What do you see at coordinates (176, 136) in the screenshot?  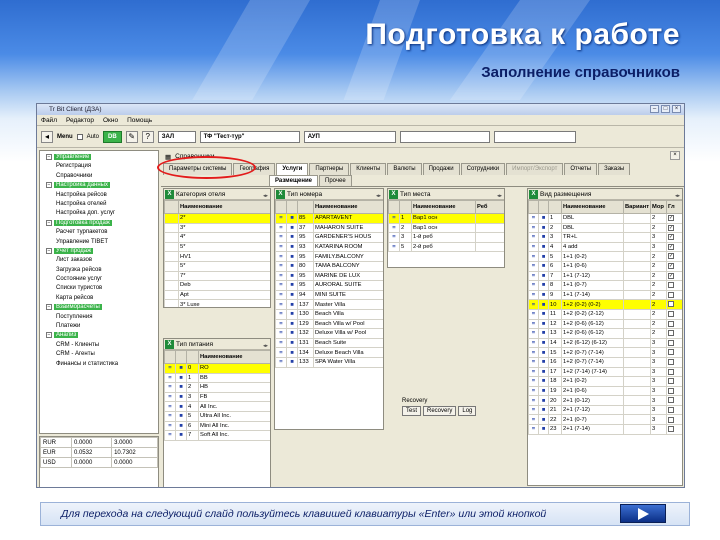 I see `toolbar-field-1: ЗАЛ` at bounding box center [176, 136].